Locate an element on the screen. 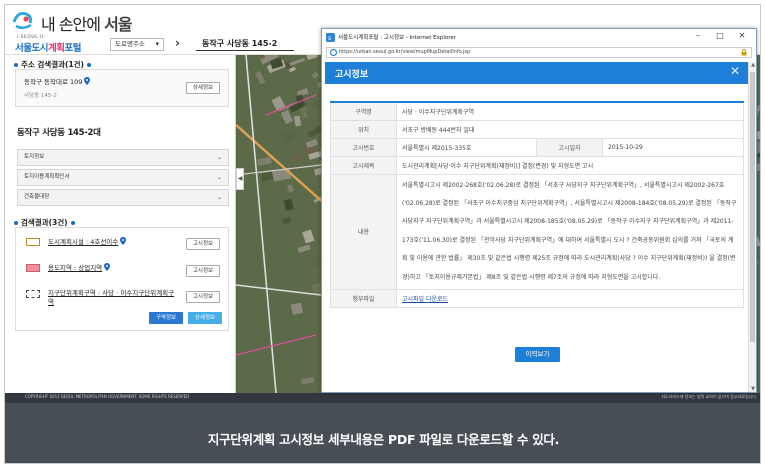  dialog-header: 고시정보 ✕ is located at coordinates (536, 73).